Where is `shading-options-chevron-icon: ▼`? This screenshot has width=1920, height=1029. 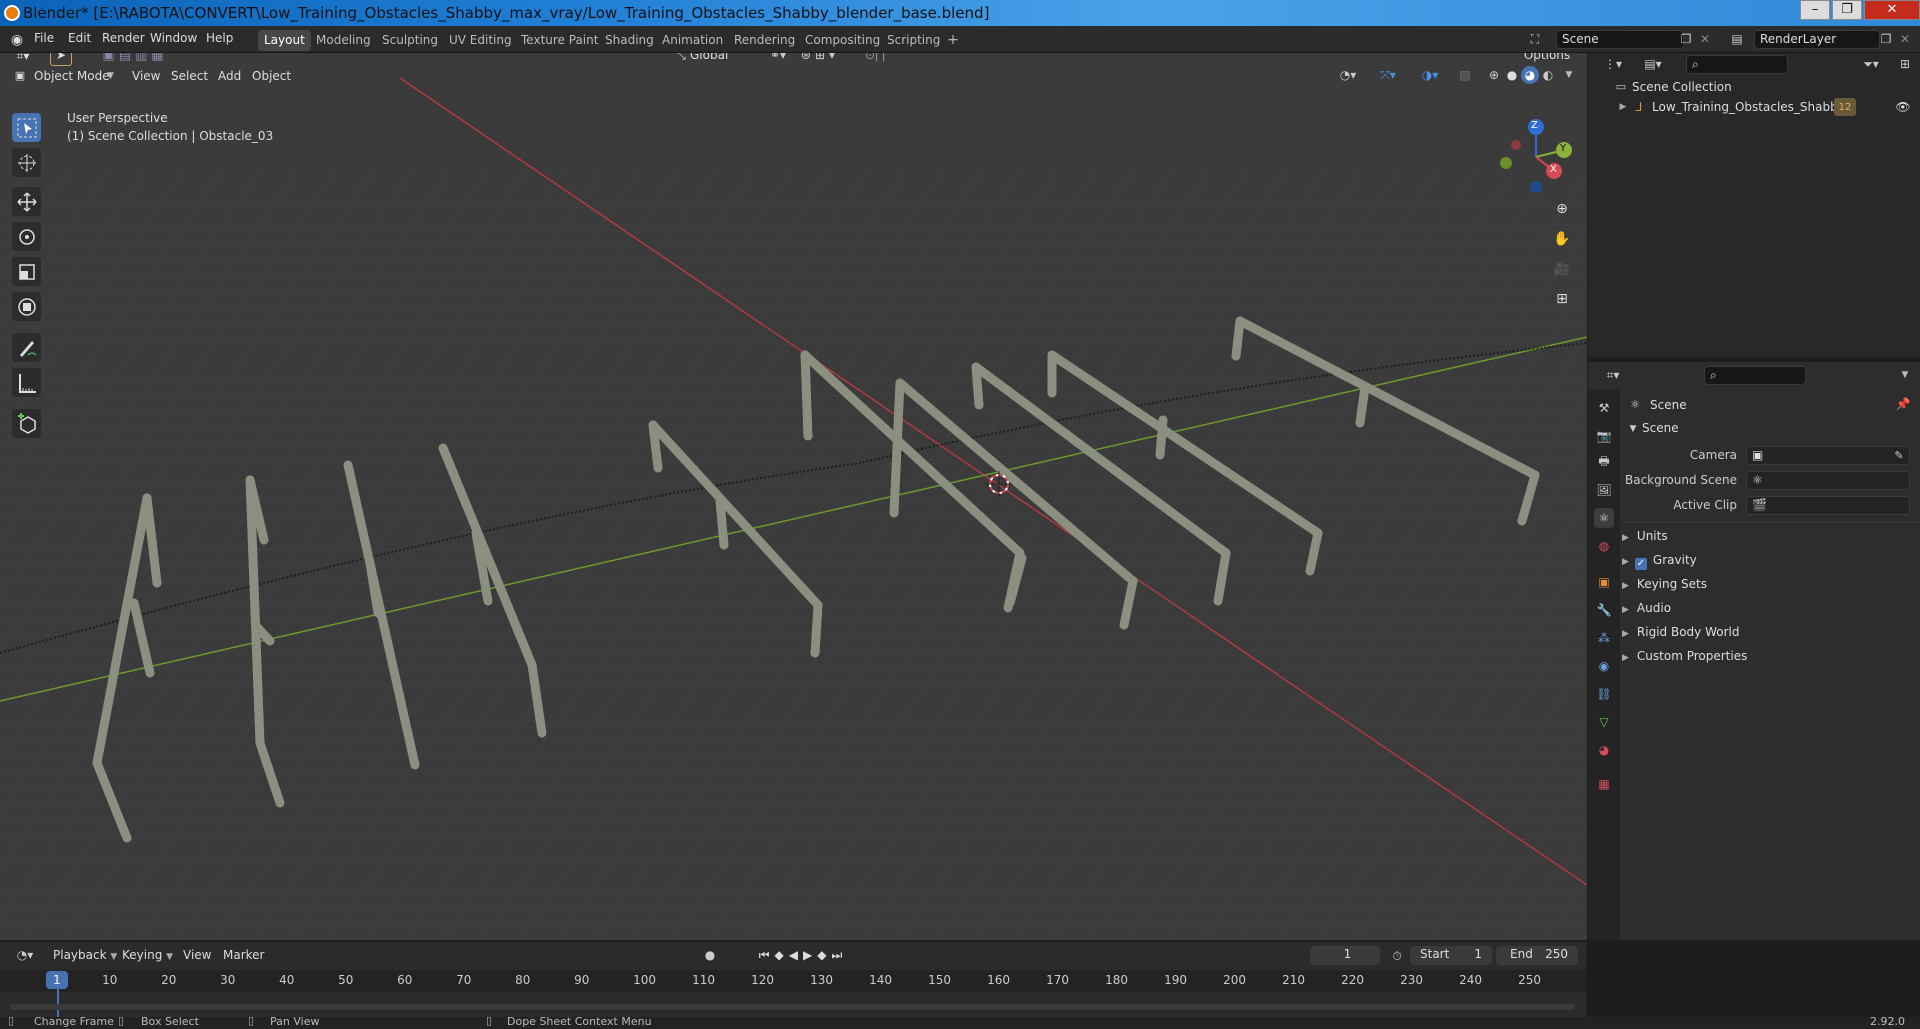
shading-options-chevron-icon: ▼ is located at coordinates (1569, 75).